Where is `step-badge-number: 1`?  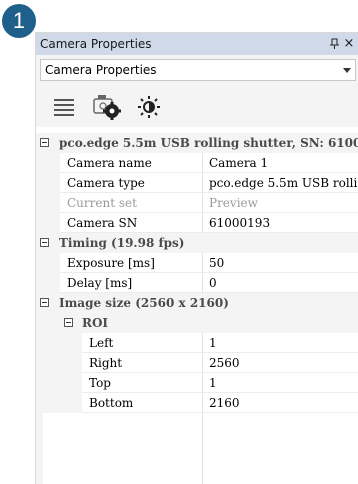 step-badge-number: 1 is located at coordinates (19, 20).